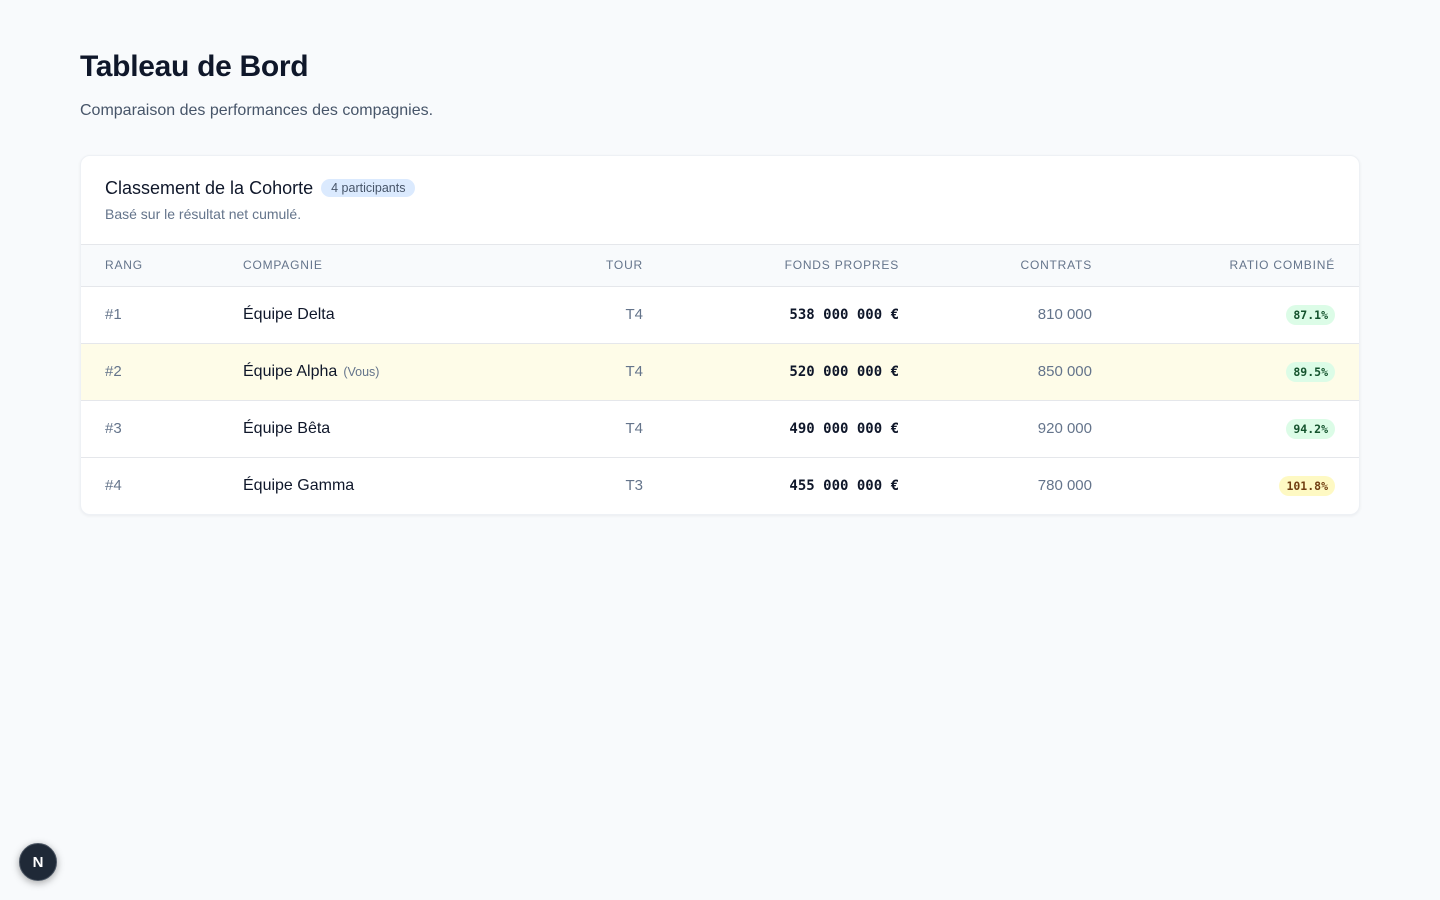 Image resolution: width=1440 pixels, height=900 pixels. Describe the element at coordinates (841, 265) in the screenshot. I see `column-header-funds: Fonds propres` at that location.